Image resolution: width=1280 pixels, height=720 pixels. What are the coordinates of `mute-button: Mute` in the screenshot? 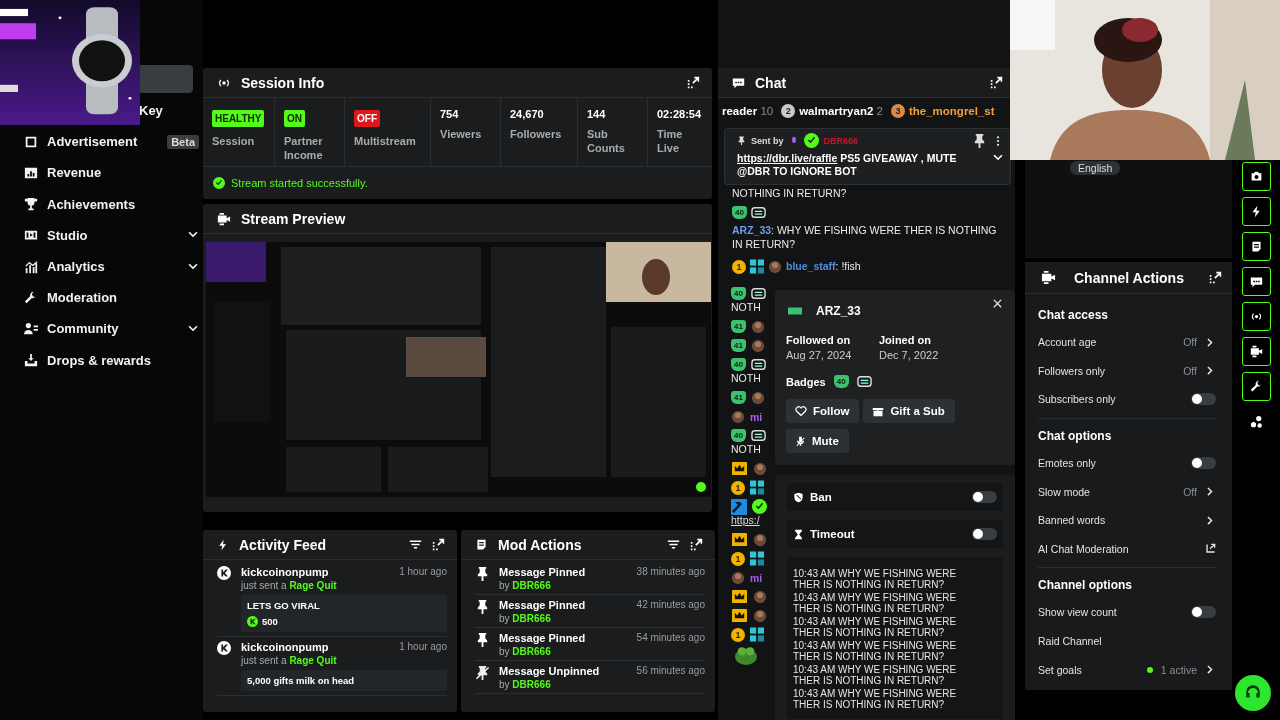 It's located at (817, 441).